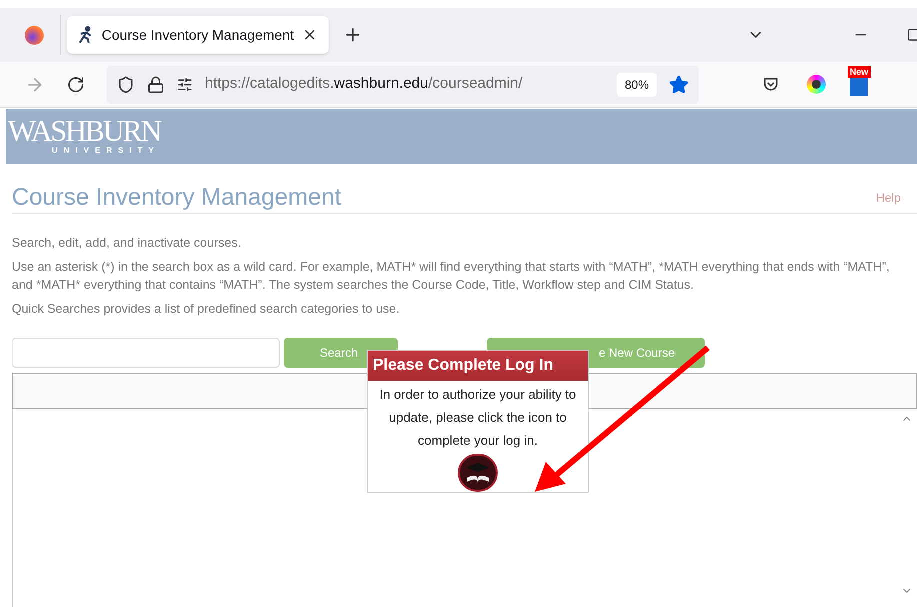  What do you see at coordinates (34, 35) in the screenshot?
I see `browser-logo-icon` at bounding box center [34, 35].